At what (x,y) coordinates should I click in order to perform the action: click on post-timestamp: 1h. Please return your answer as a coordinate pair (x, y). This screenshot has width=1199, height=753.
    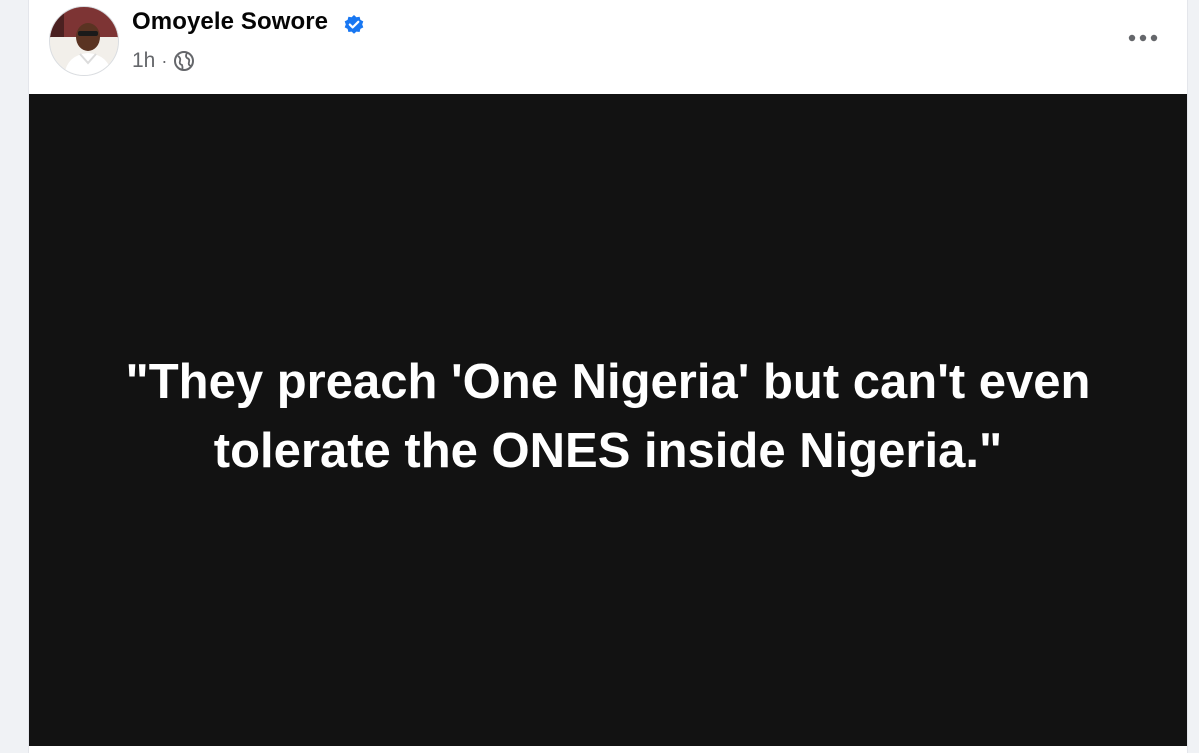
    Looking at the image, I should click on (143, 61).